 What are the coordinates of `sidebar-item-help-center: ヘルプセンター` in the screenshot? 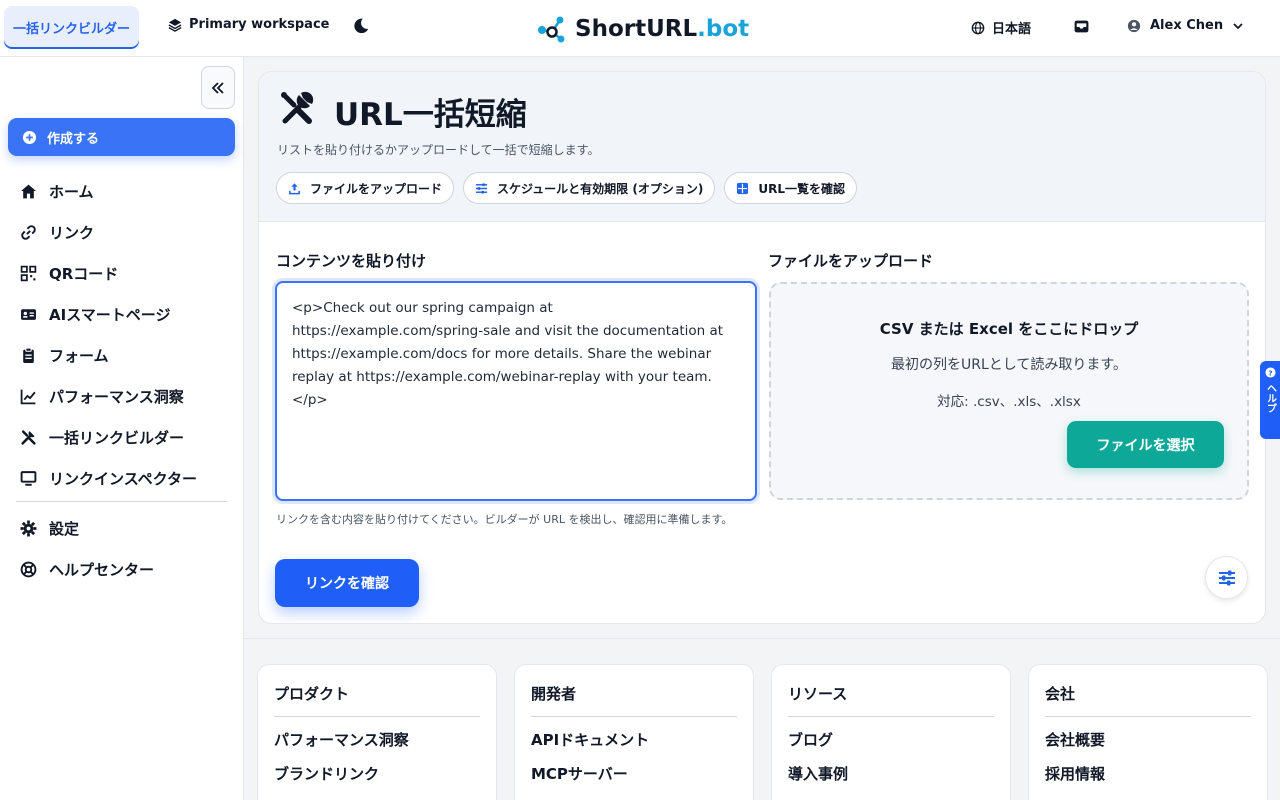 It's located at (127, 569).